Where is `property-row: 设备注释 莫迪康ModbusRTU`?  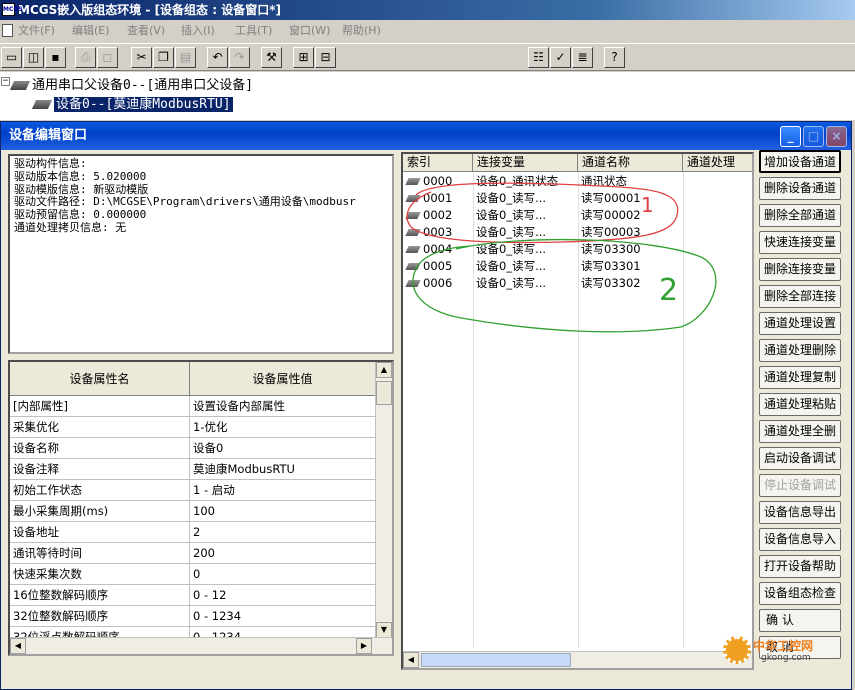 property-row: 设备注释 莫迪康ModbusRTU is located at coordinates (193, 469).